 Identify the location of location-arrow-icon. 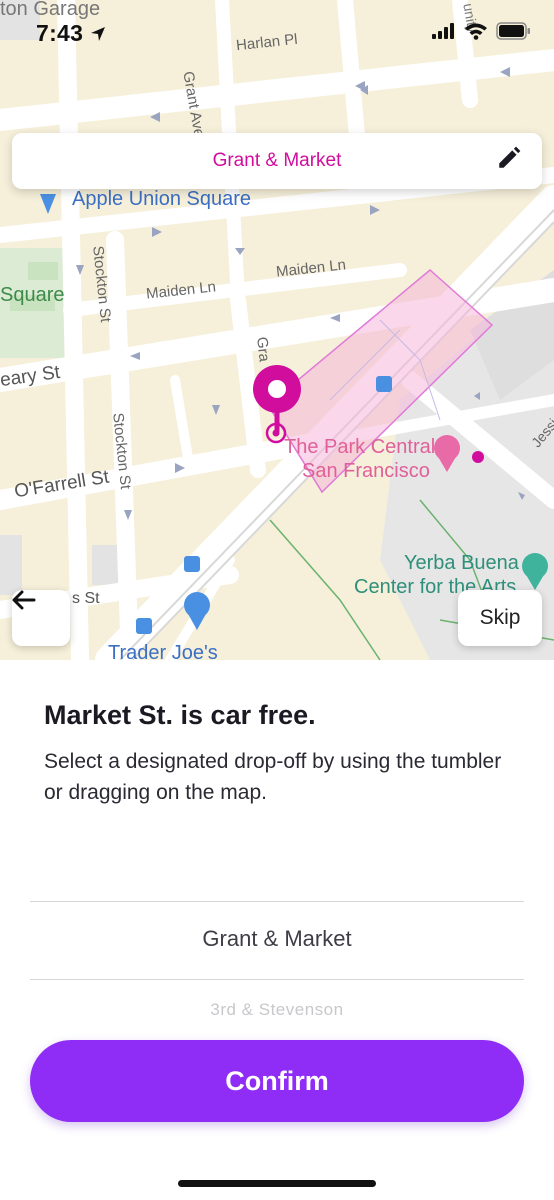
(97, 34).